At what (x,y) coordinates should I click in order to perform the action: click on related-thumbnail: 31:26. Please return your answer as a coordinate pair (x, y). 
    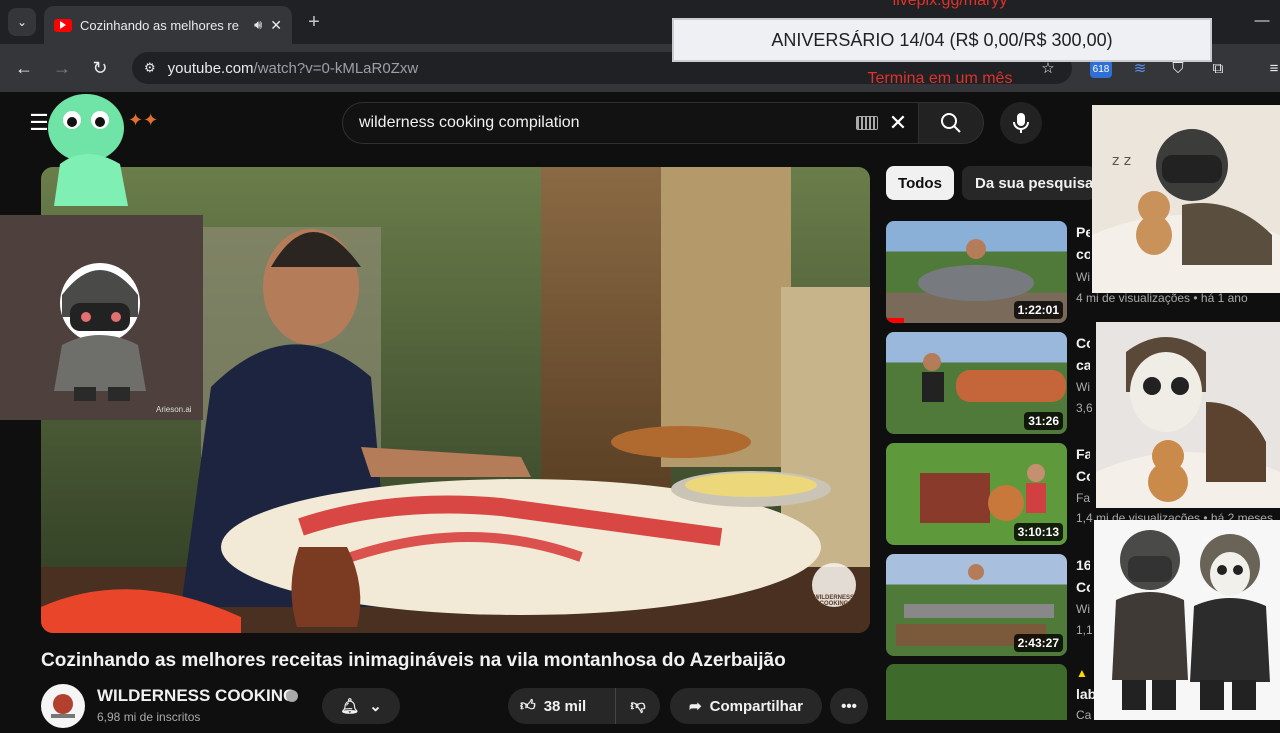
    Looking at the image, I should click on (976, 383).